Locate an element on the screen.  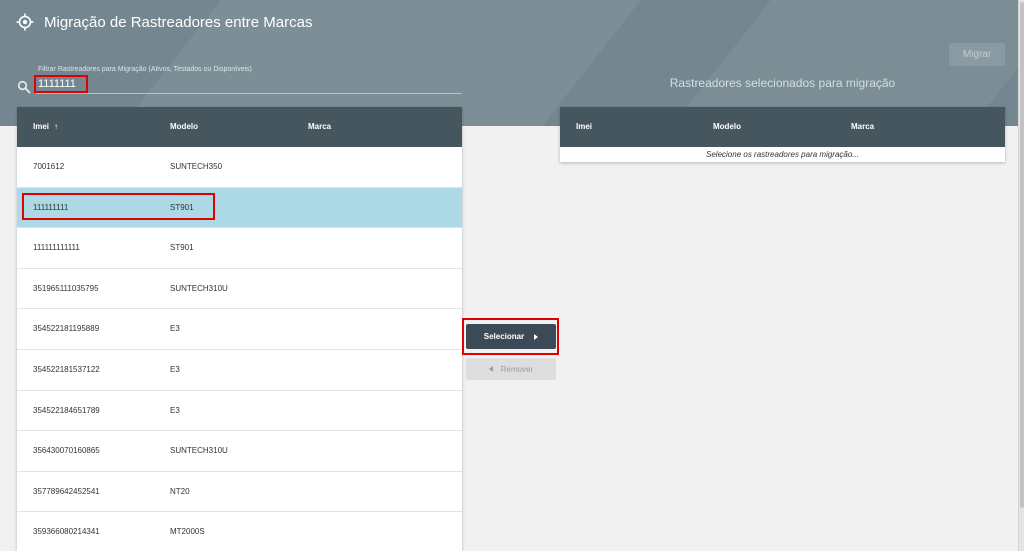
search-icon is located at coordinates (24, 87).